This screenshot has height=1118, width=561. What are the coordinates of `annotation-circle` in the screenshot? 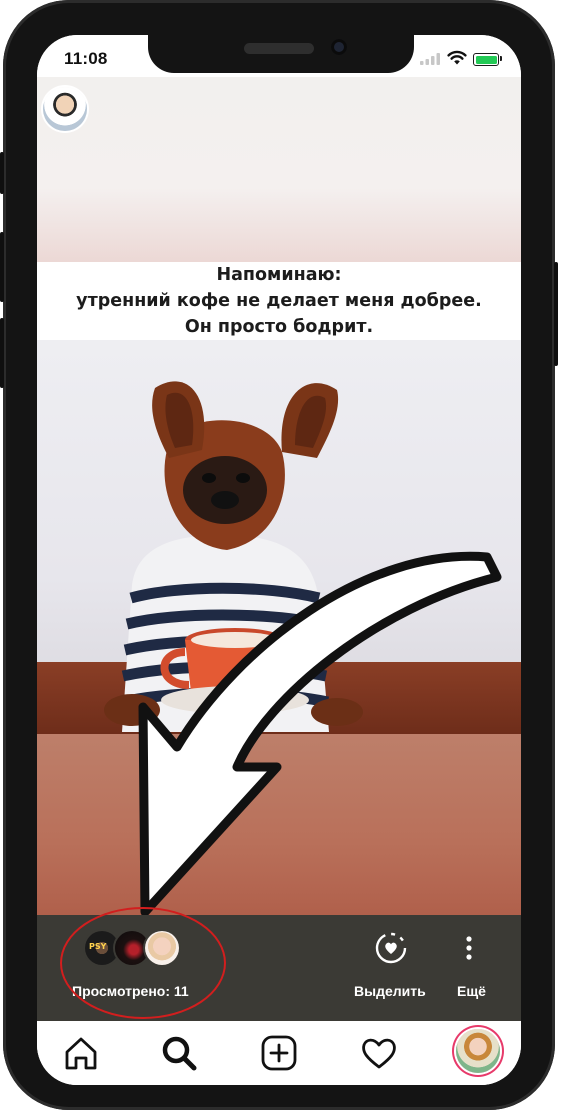 It's located at (143, 963).